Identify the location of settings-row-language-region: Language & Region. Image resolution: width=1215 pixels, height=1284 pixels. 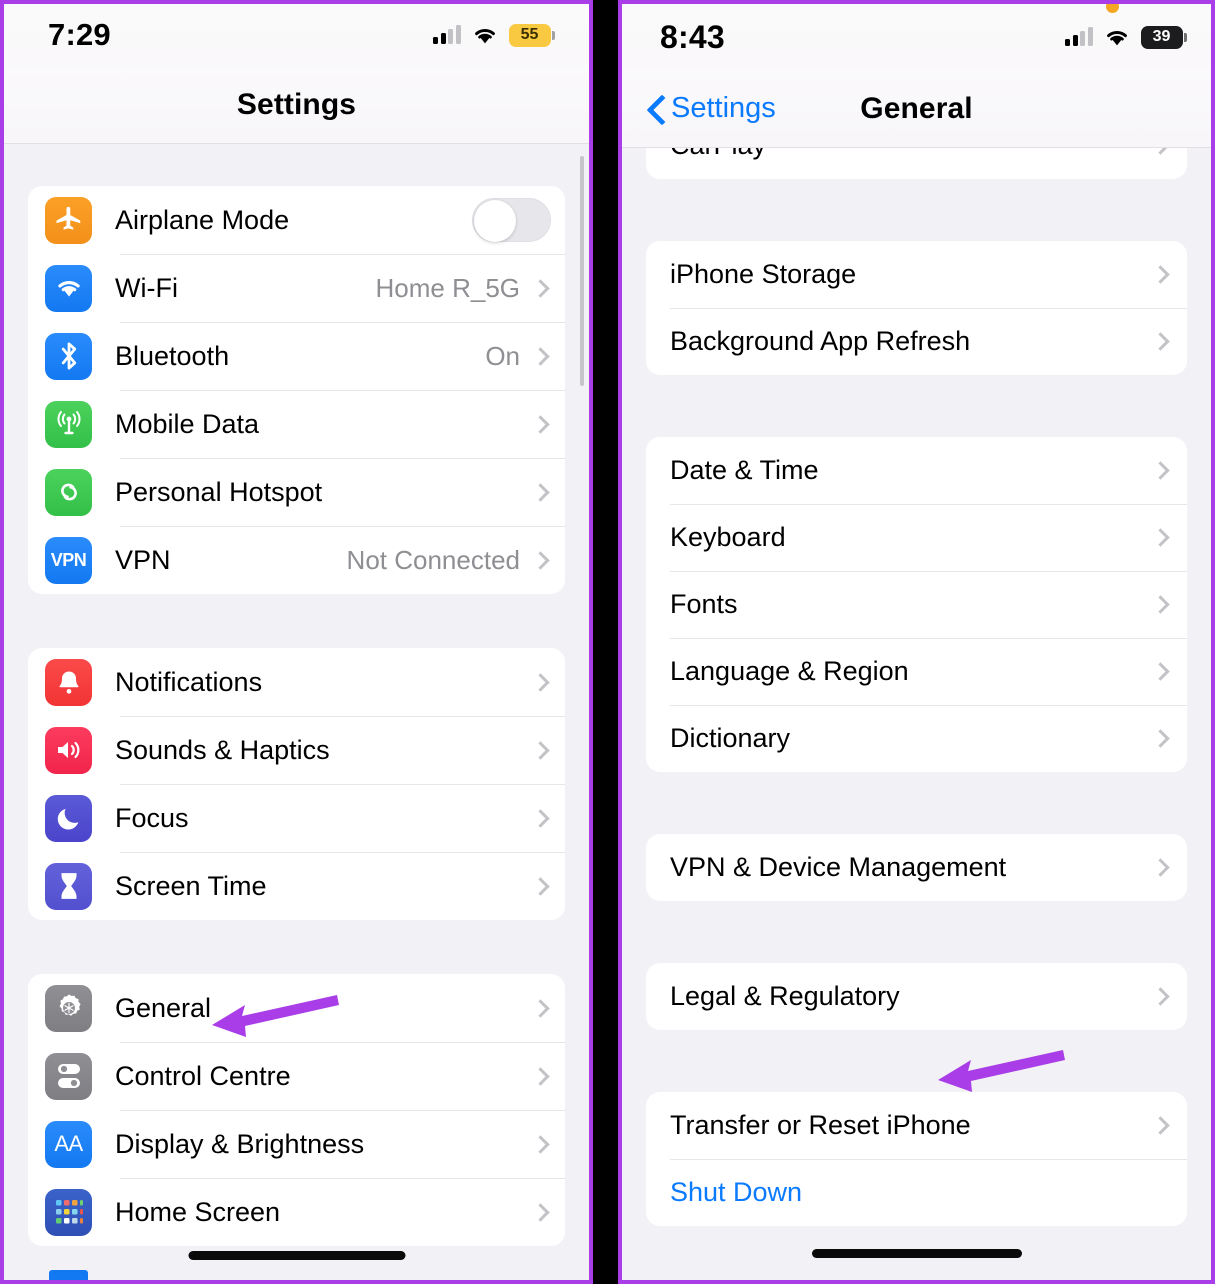
(916, 671).